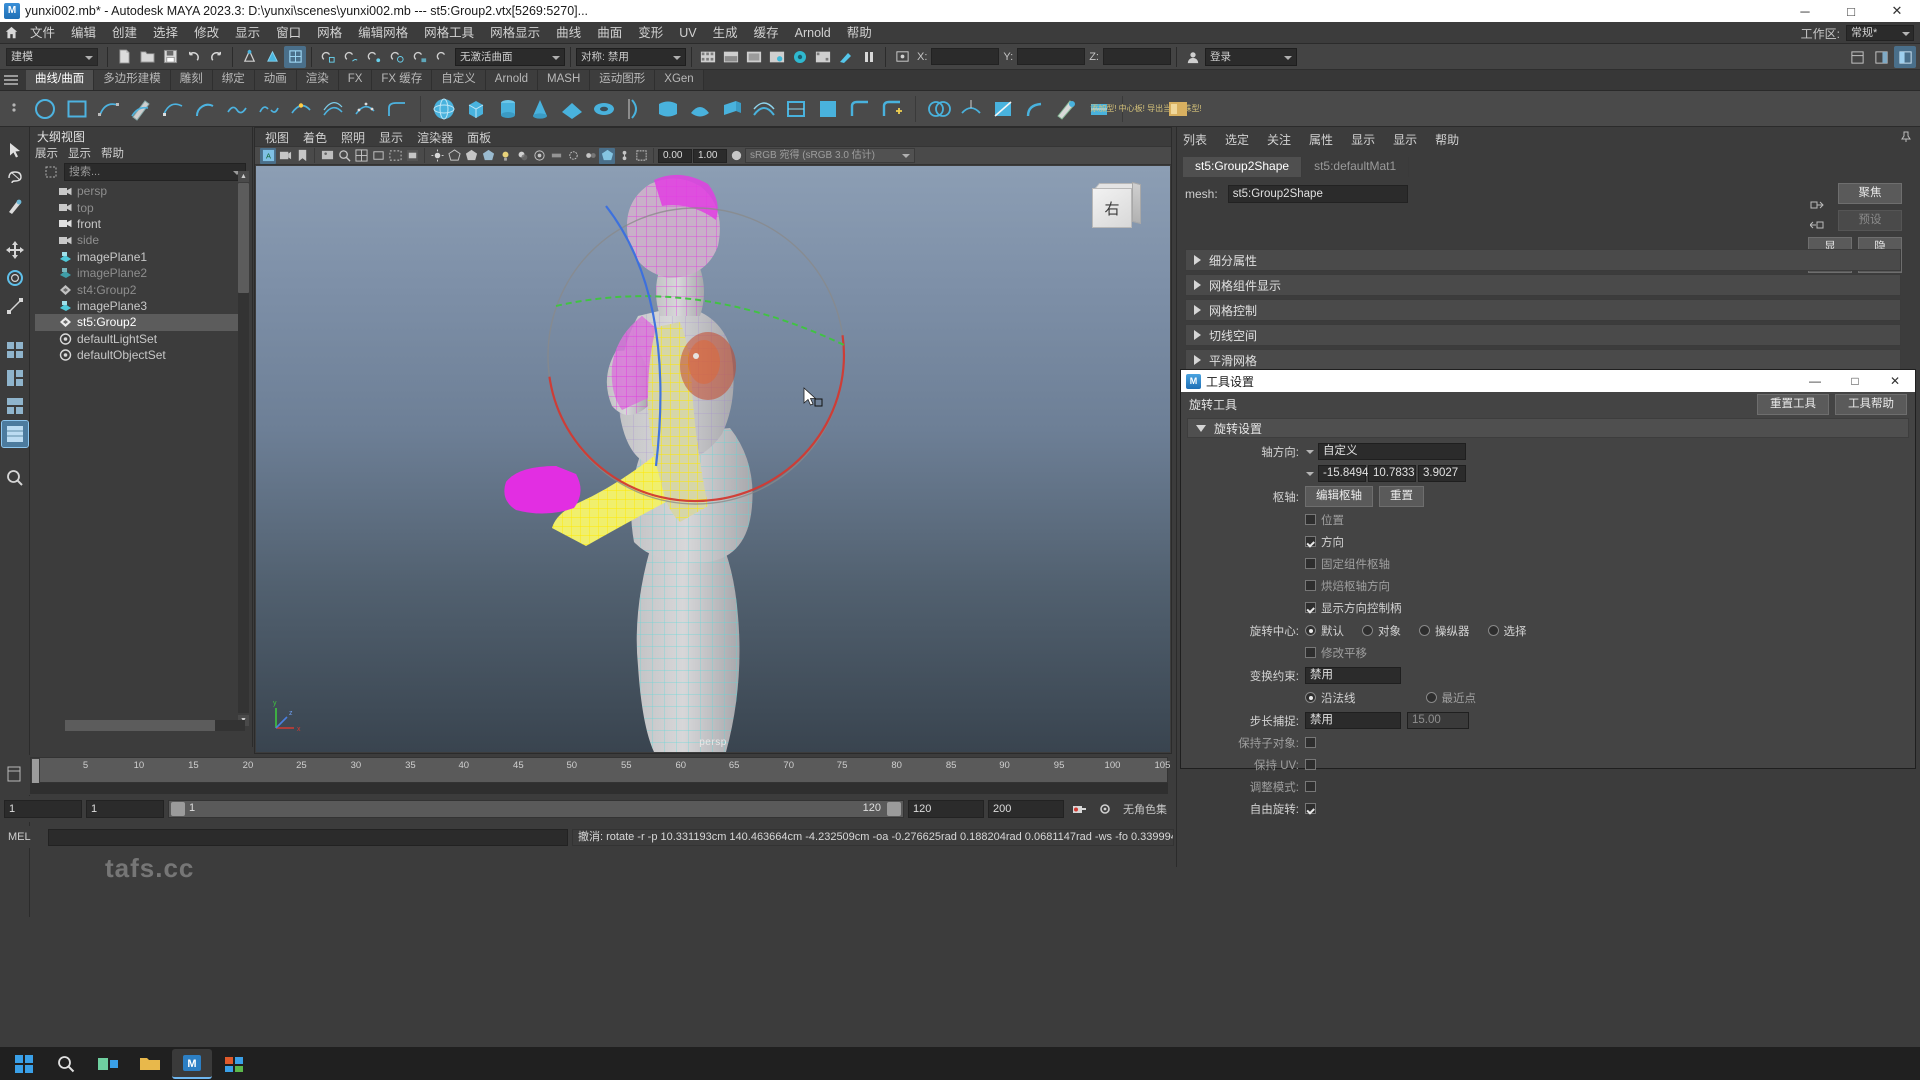 The image size is (1920, 1080). Describe the element at coordinates (846, 57) in the screenshot. I see `toggle-uv-editor-icon` at that location.